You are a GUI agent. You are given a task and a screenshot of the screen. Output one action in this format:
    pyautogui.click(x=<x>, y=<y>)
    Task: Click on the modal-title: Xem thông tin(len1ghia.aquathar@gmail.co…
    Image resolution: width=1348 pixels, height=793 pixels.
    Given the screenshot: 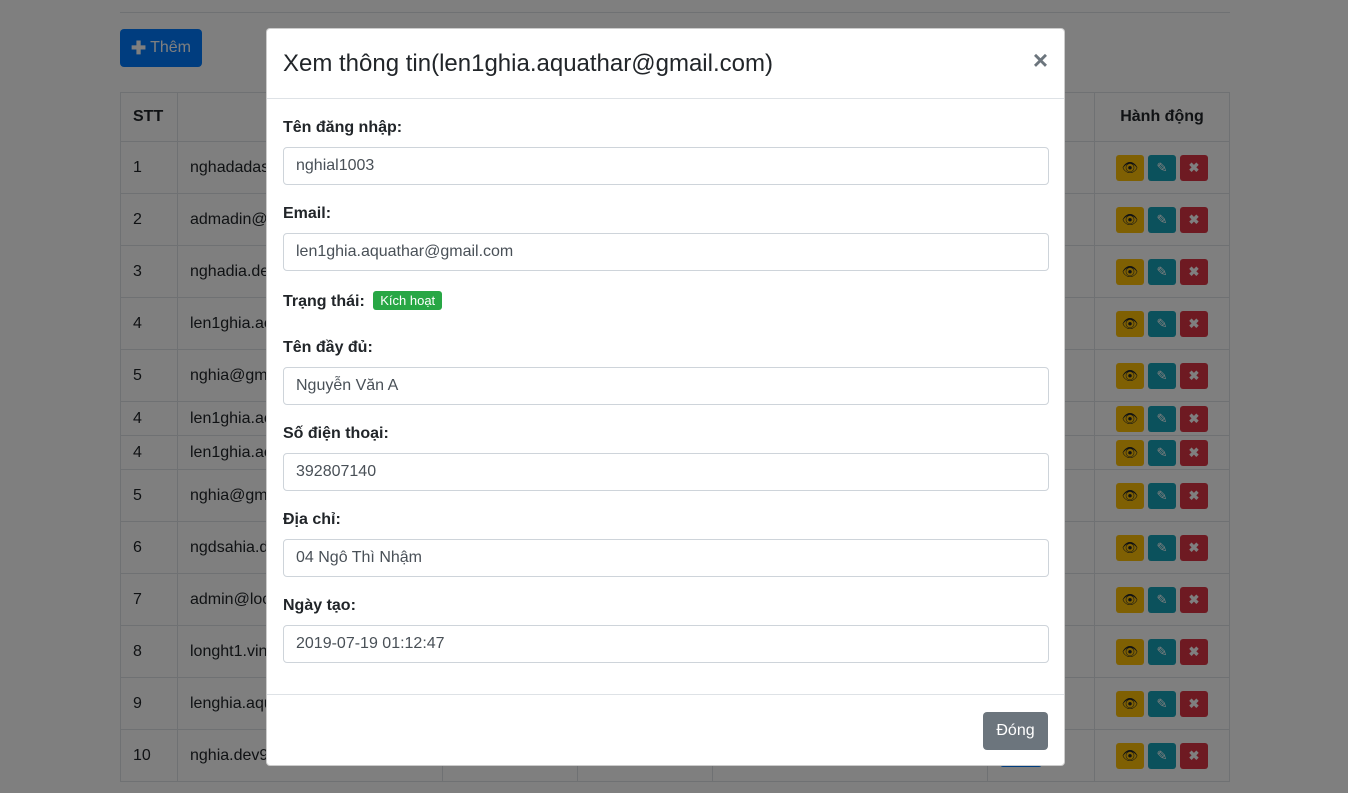 What is the action you would take?
    pyautogui.click(x=528, y=63)
    